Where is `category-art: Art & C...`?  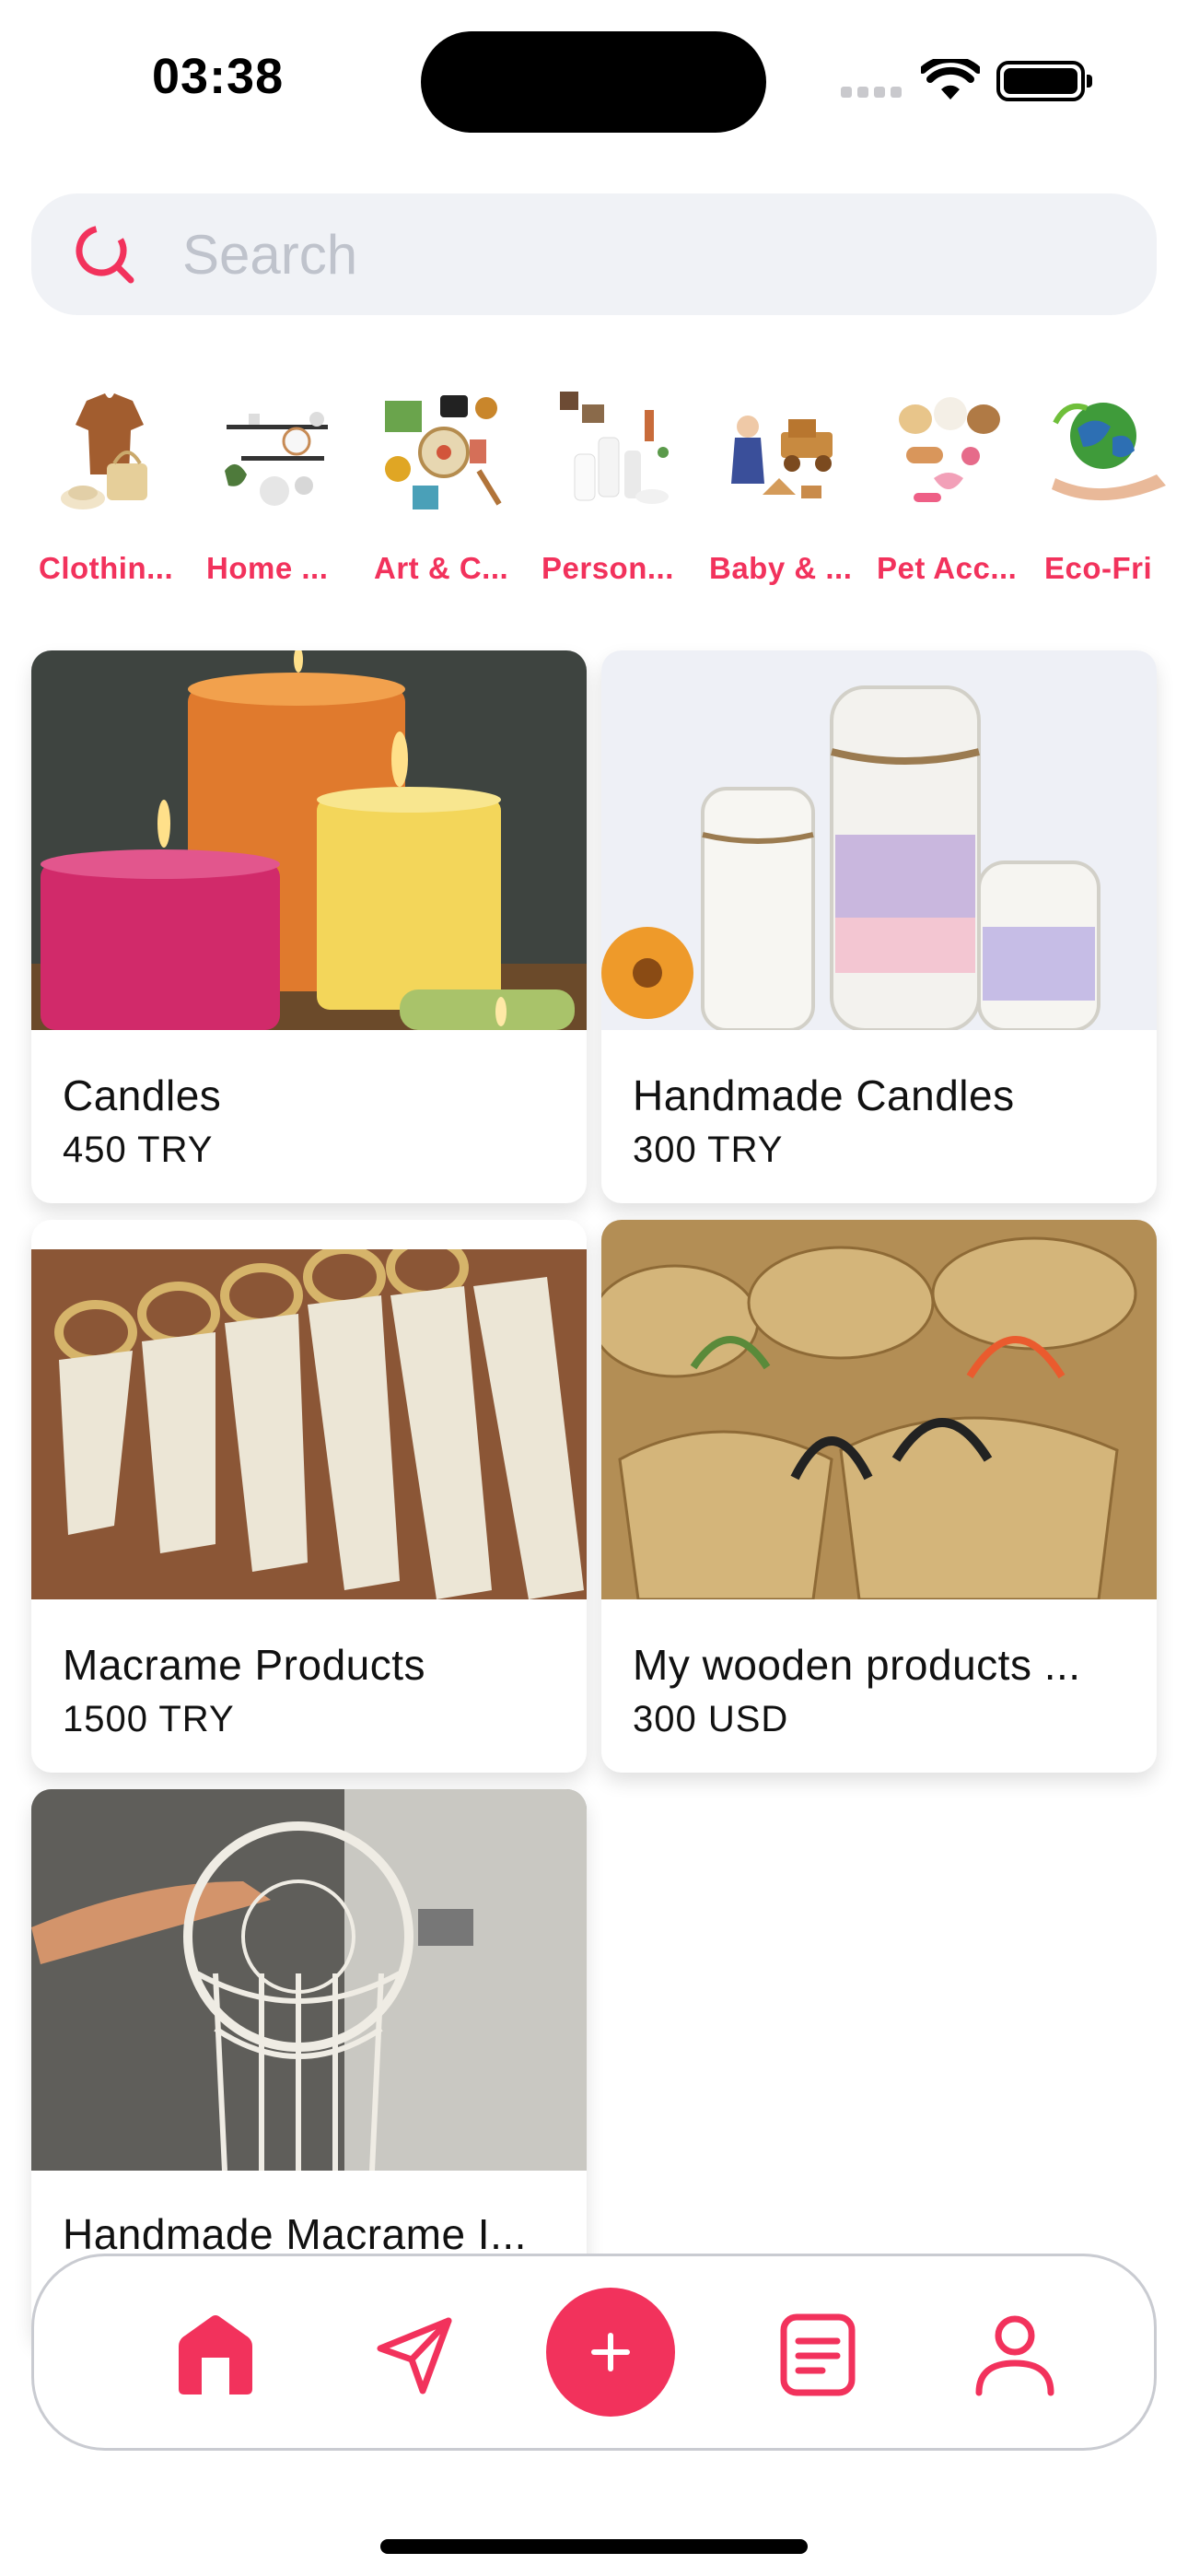 category-art: Art & C... is located at coordinates (442, 484).